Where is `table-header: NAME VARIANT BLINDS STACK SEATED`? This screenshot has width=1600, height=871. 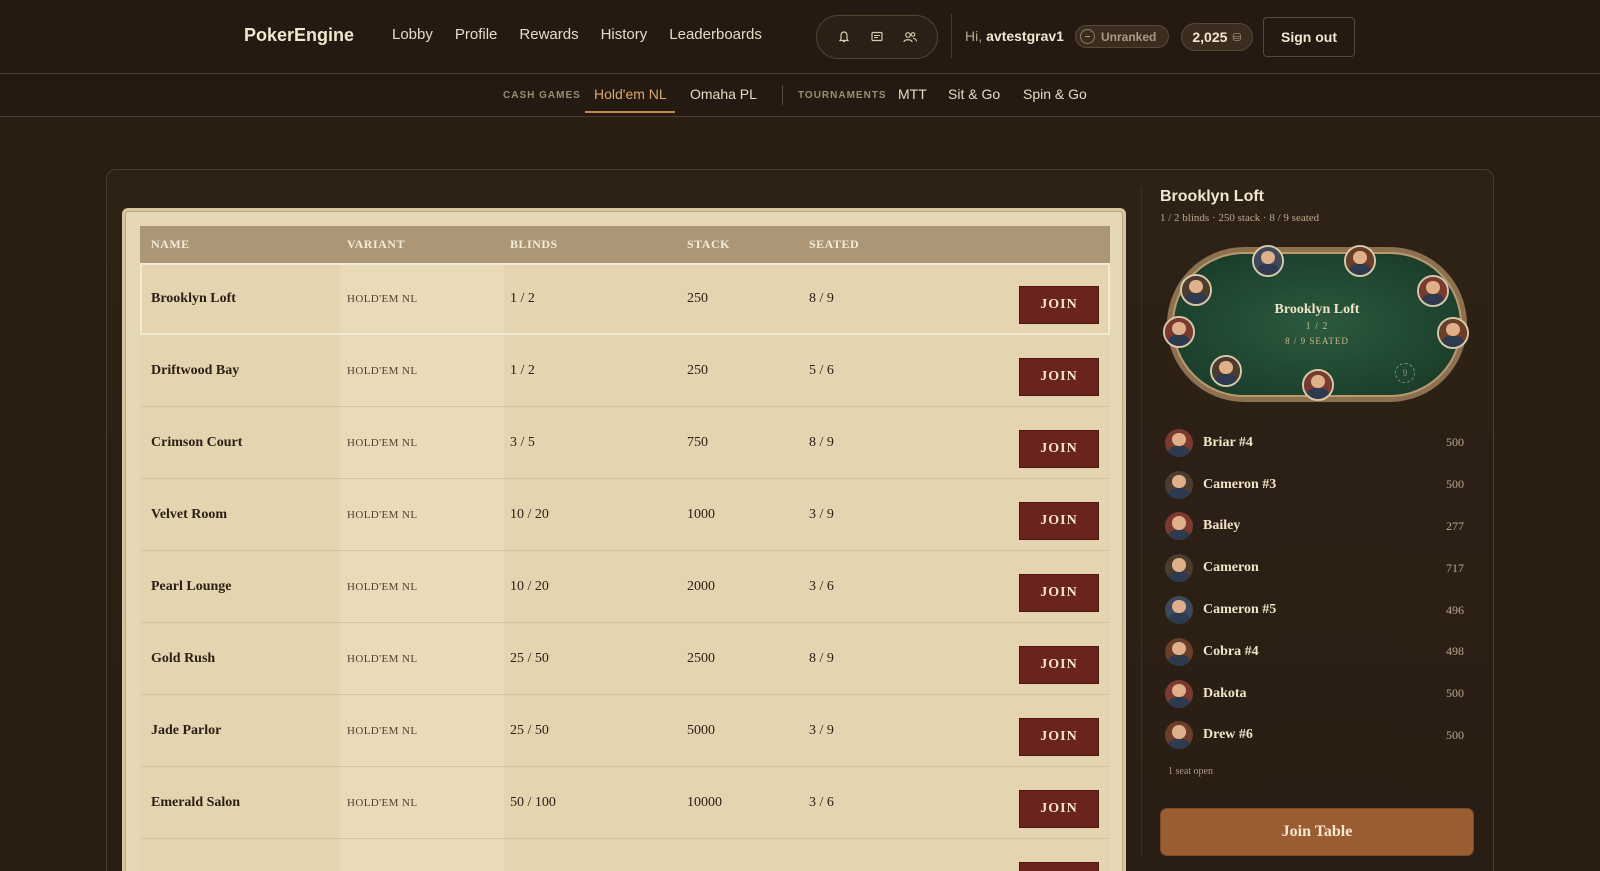
table-header: NAME VARIANT BLINDS STACK SEATED is located at coordinates (625, 244).